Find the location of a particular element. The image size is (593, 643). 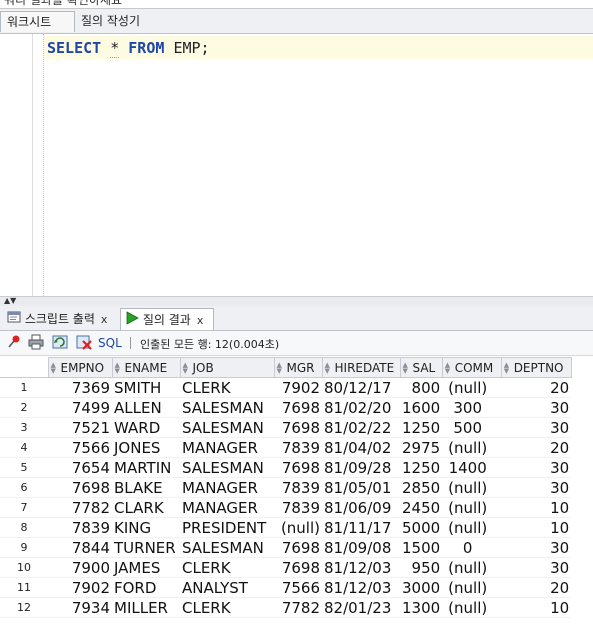

refresh-icon is located at coordinates (60, 343).